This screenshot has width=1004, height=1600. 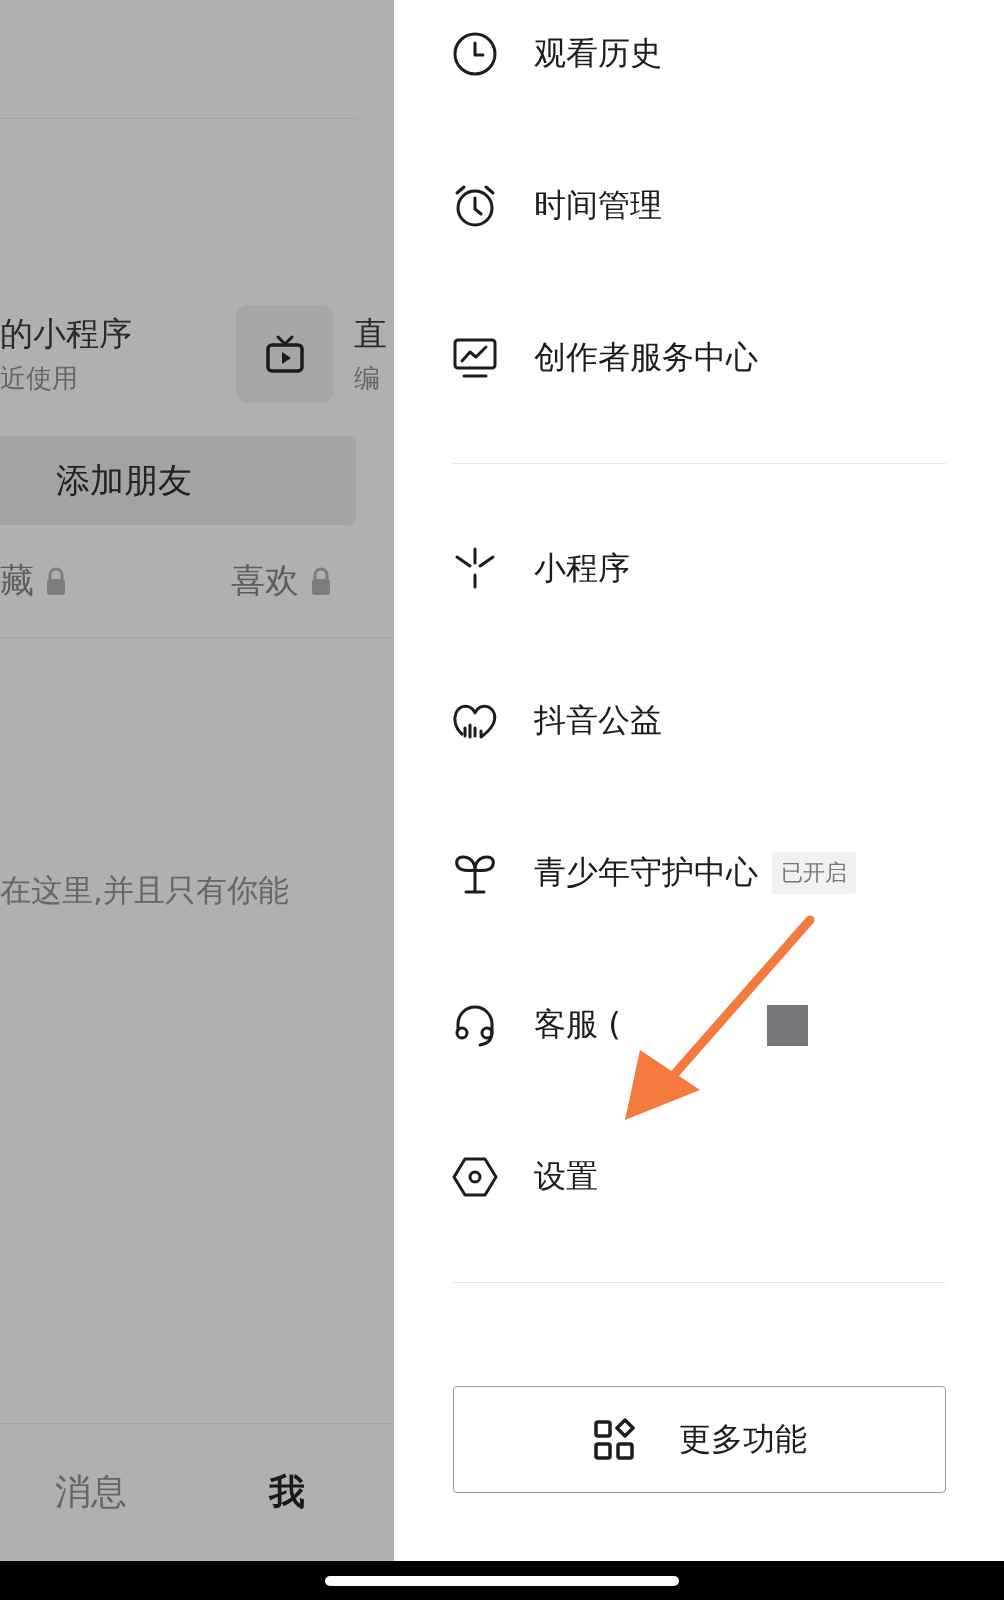 I want to click on empty-message: 在这里,并且只有你能, so click(x=145, y=890).